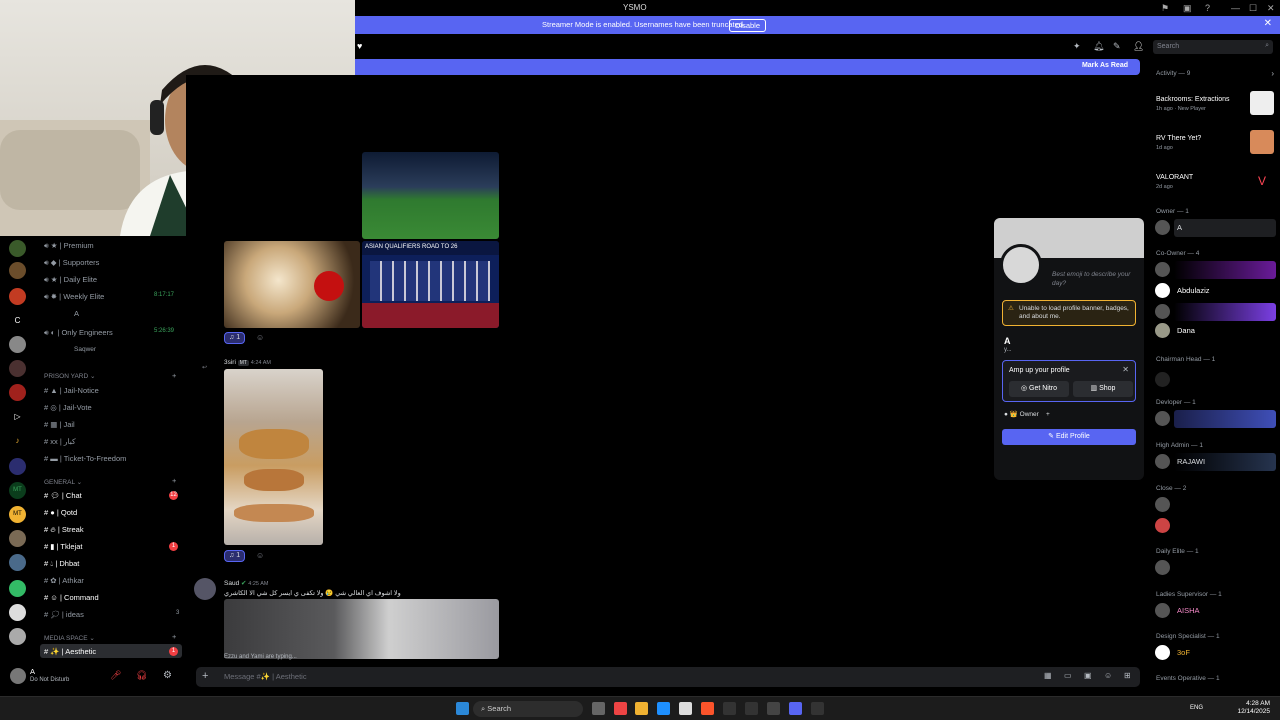 Image resolution: width=1280 pixels, height=720 pixels. I want to click on member-item: RAJAWI, so click(1215, 462).